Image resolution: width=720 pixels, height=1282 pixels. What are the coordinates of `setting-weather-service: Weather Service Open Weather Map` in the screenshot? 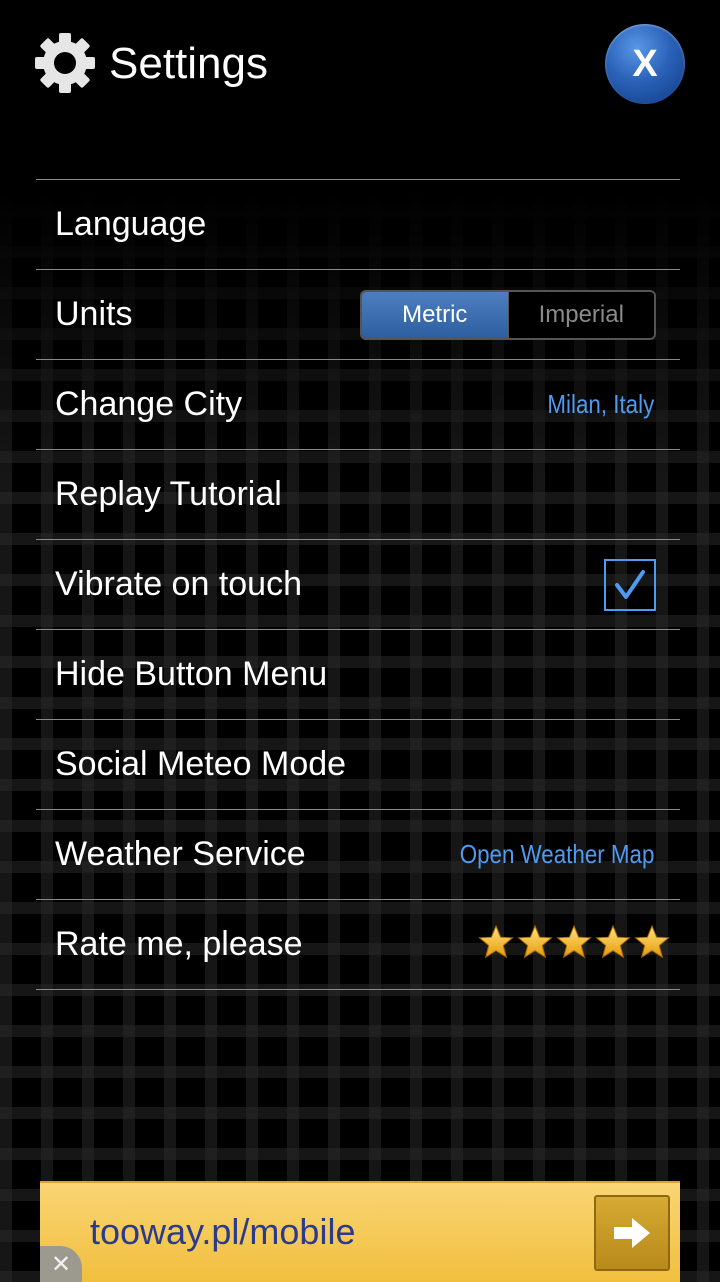 It's located at (358, 855).